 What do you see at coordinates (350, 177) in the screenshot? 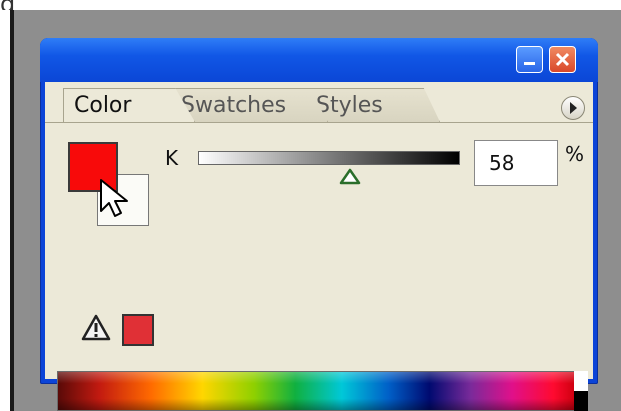
I see `k-slider-thumb-icon` at bounding box center [350, 177].